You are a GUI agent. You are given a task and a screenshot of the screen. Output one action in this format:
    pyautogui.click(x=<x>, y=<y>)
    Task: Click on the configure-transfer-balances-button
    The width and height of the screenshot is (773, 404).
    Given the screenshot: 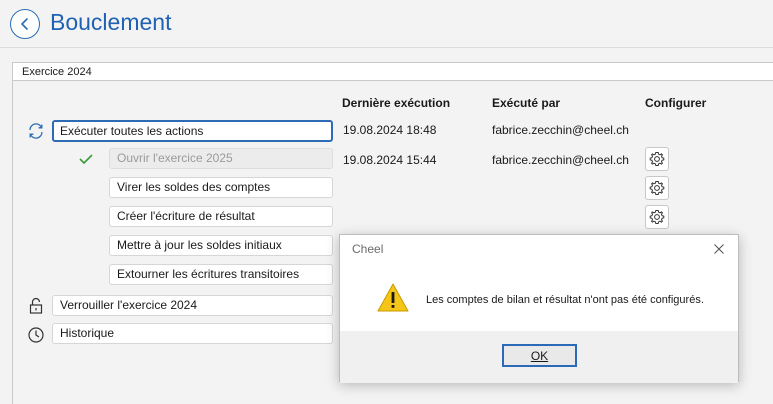 What is the action you would take?
    pyautogui.click(x=657, y=188)
    